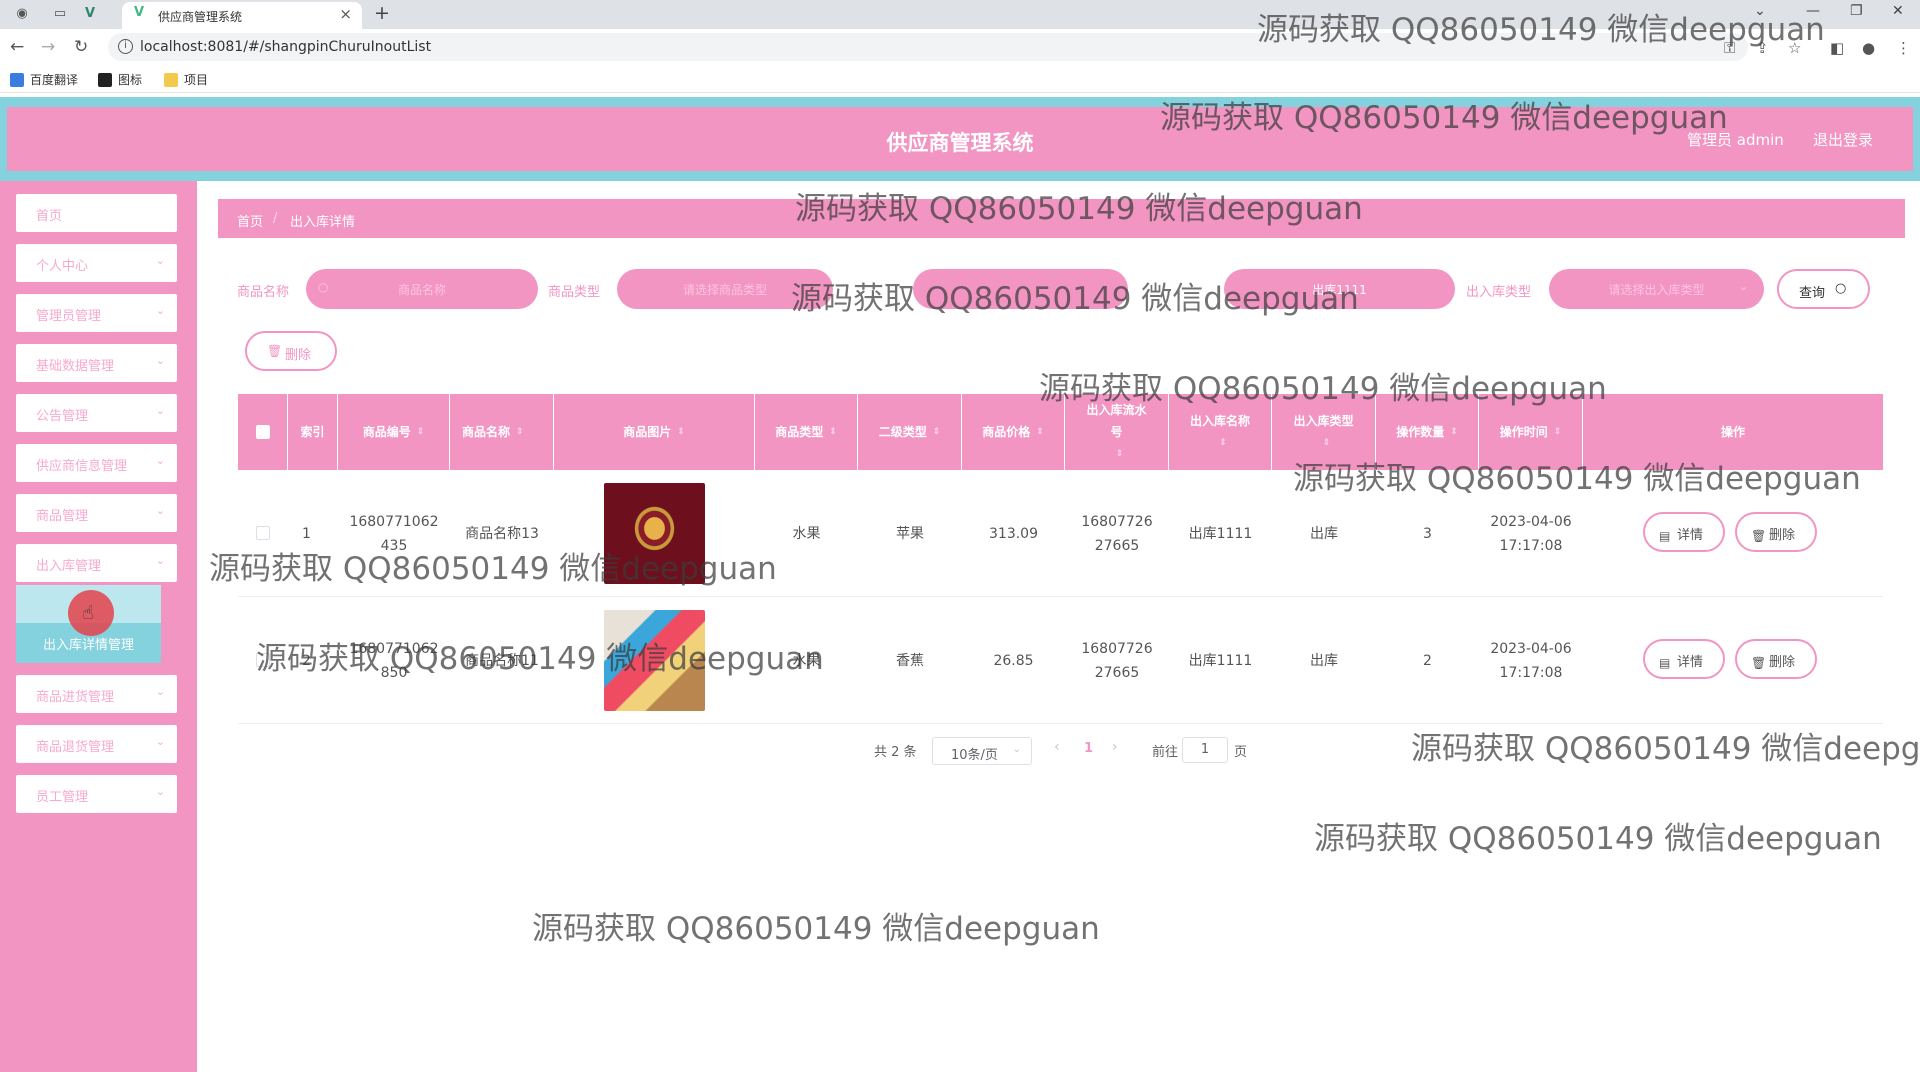  Describe the element at coordinates (1088, 748) in the screenshot. I see `page-number-current: 1` at that location.